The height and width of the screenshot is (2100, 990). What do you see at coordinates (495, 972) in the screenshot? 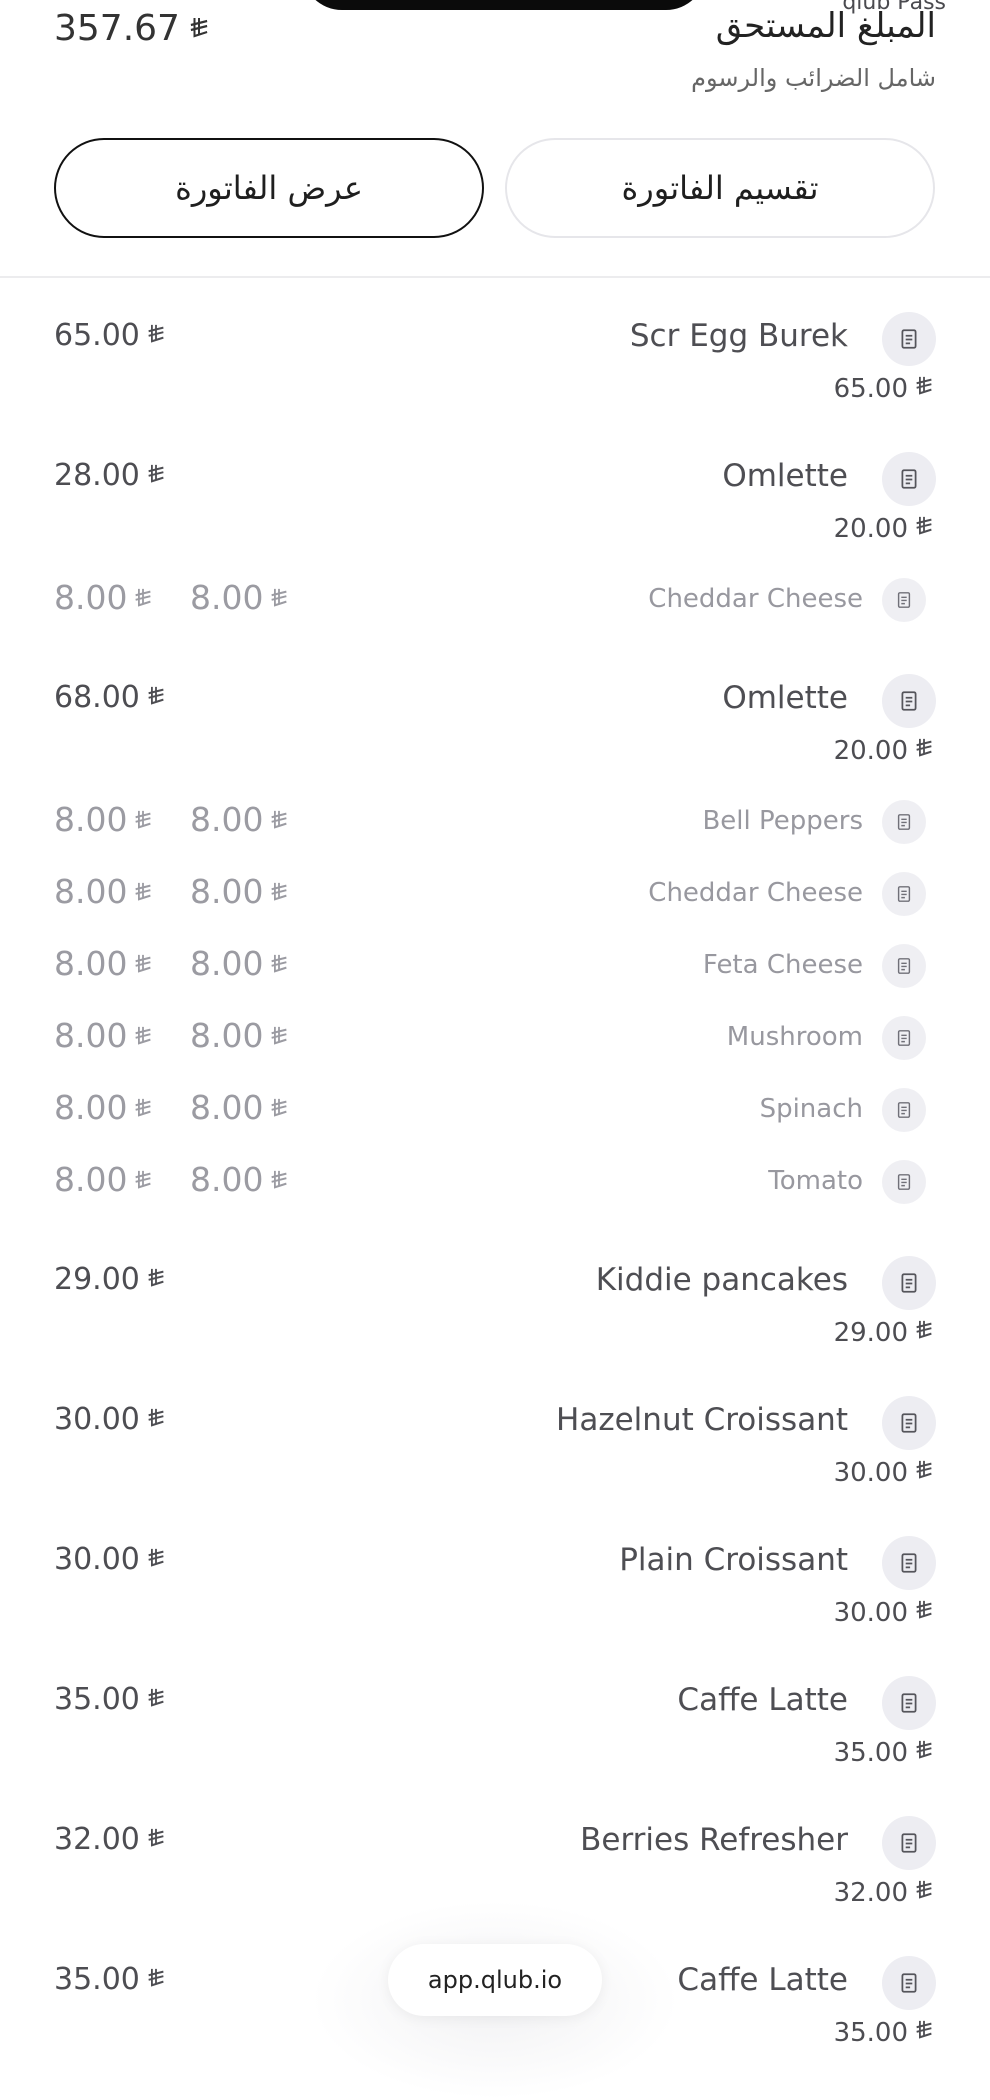
I see `modifier-row: 8.00 8.00 Feta Cheese` at bounding box center [495, 972].